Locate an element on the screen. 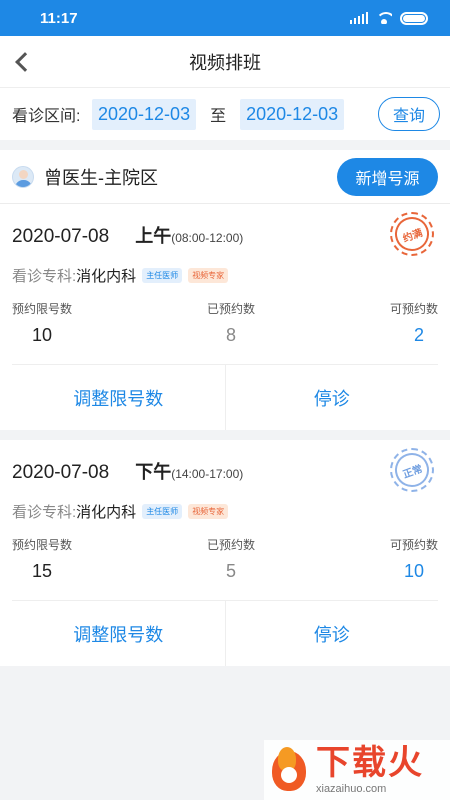 The width and height of the screenshot is (450, 800). schedule-header: 2020-07-08 上午(08:00-12:00) is located at coordinates (225, 231).